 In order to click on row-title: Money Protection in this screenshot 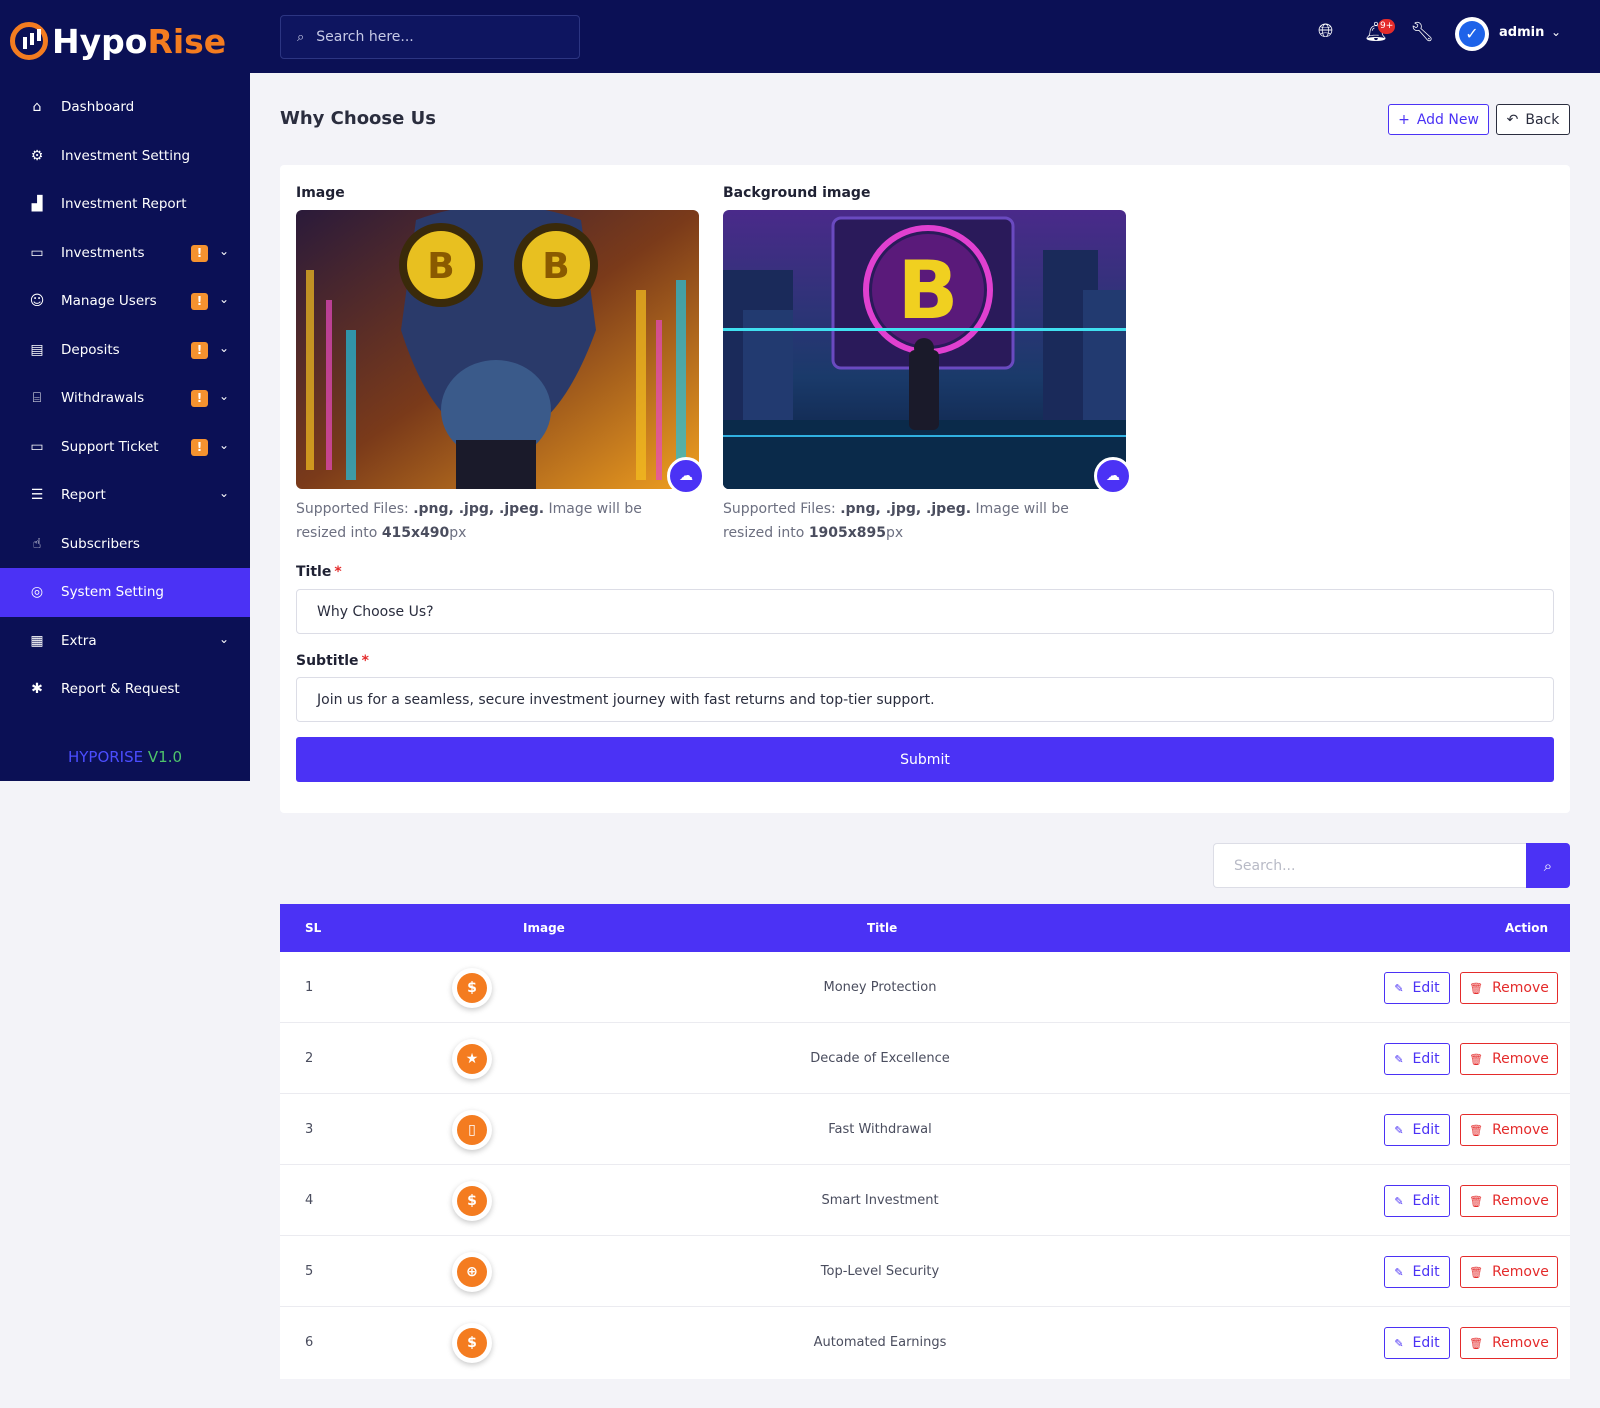, I will do `click(880, 987)`.